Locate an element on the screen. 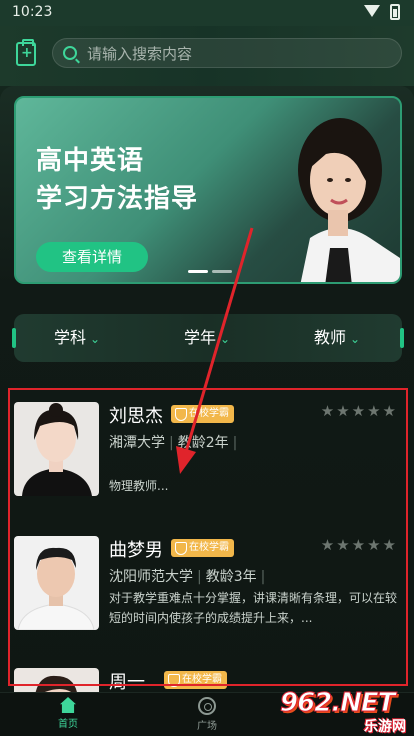  teacher-meta: 沈阳师范大学 | 教龄3年 | is located at coordinates (189, 576).